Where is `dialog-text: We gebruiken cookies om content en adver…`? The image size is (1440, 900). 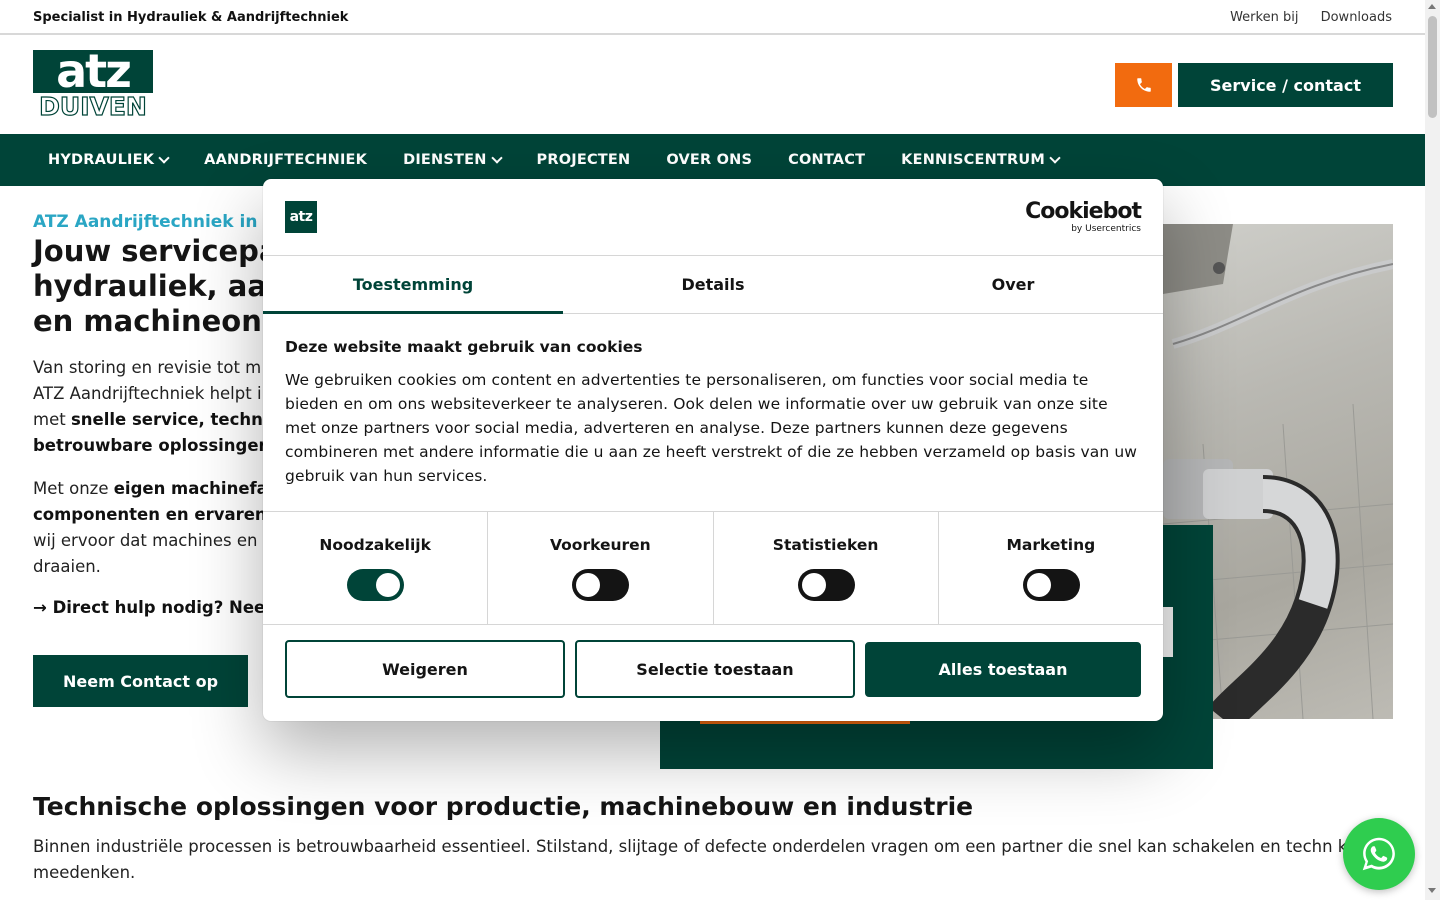
dialog-text: We gebruiken cookies om content en adver… is located at coordinates (711, 428).